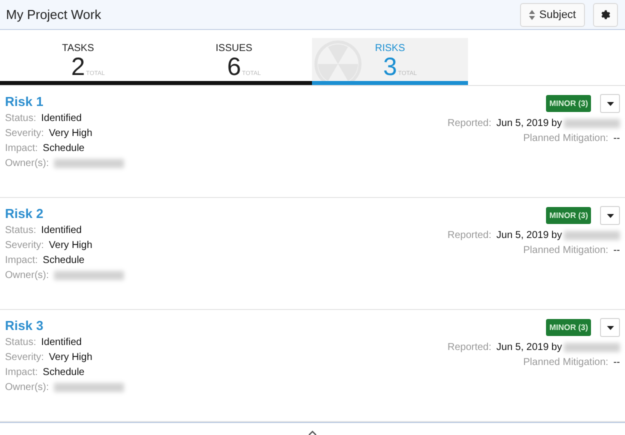 The height and width of the screenshot is (435, 625). Describe the element at coordinates (54, 14) in the screenshot. I see `page-title: My Project Work` at that location.